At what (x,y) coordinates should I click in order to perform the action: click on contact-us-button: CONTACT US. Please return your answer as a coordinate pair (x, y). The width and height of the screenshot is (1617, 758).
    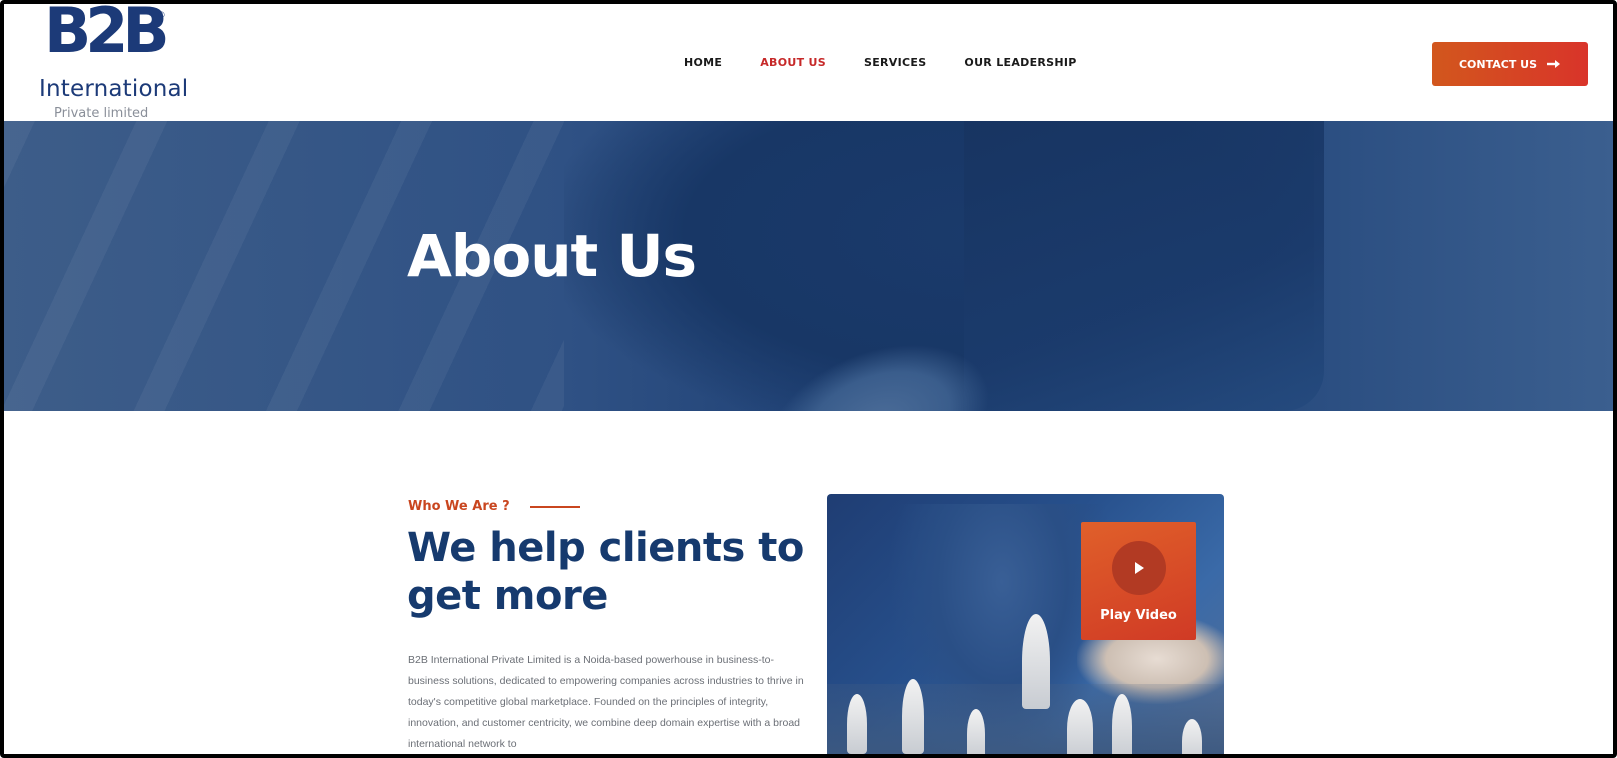
    Looking at the image, I should click on (1510, 64).